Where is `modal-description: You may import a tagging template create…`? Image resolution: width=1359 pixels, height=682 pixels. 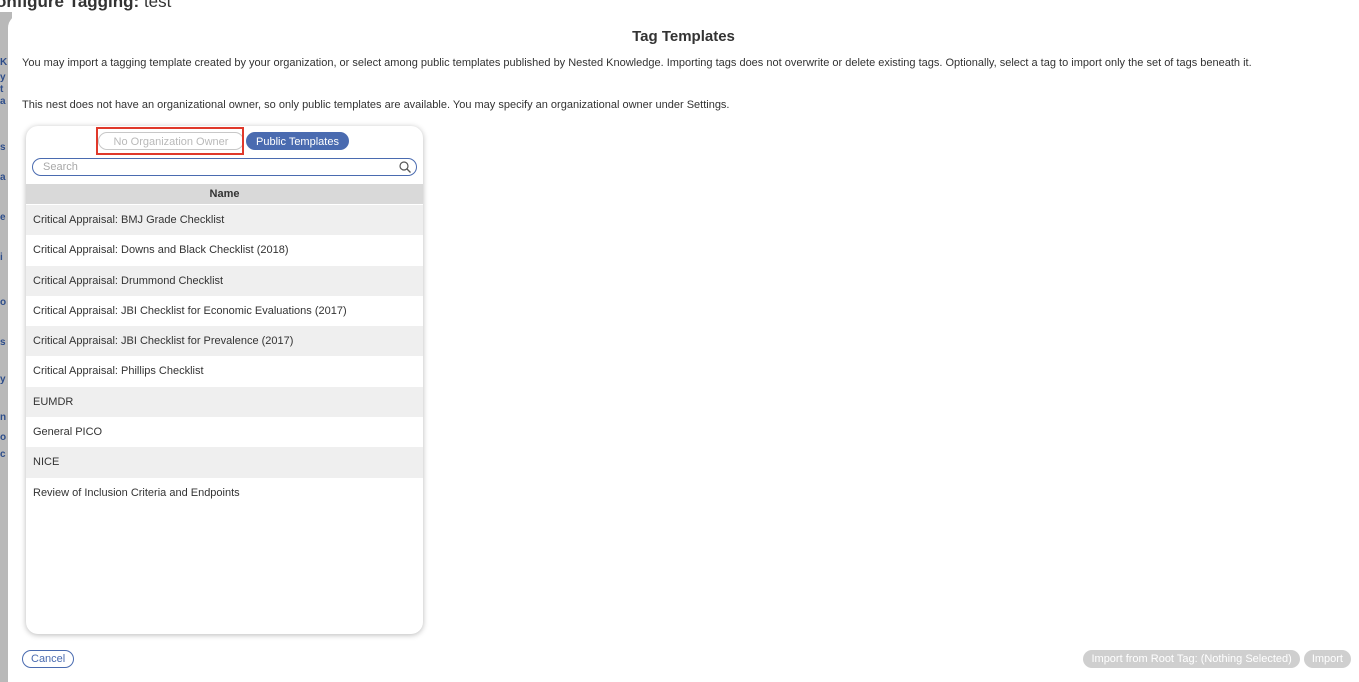 modal-description: You may import a tagging template create… is located at coordinates (637, 63).